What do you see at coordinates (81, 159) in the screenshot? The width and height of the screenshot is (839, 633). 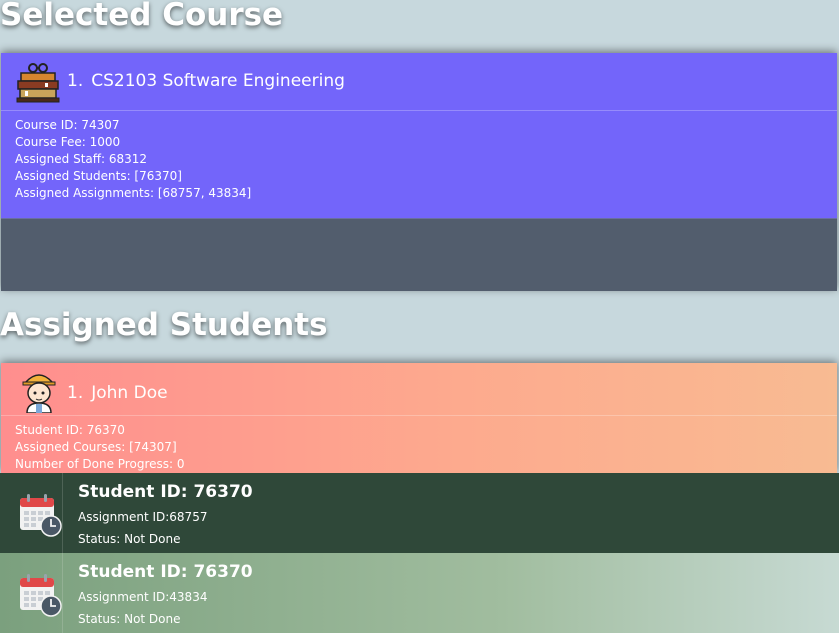 I see `assigned-staff: Assigned Staff: 68312` at bounding box center [81, 159].